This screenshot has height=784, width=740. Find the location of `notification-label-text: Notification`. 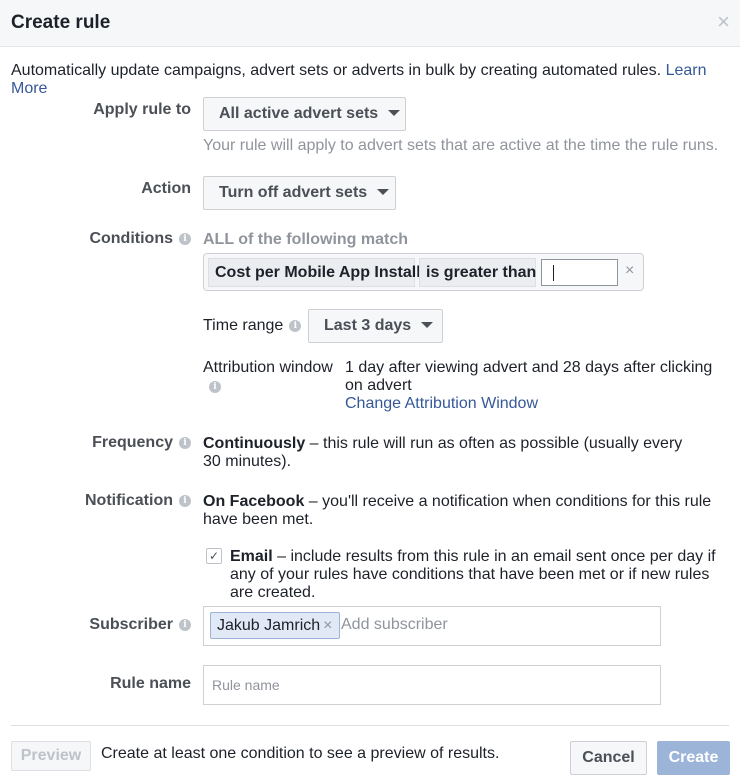

notification-label-text: Notification is located at coordinates (129, 500).